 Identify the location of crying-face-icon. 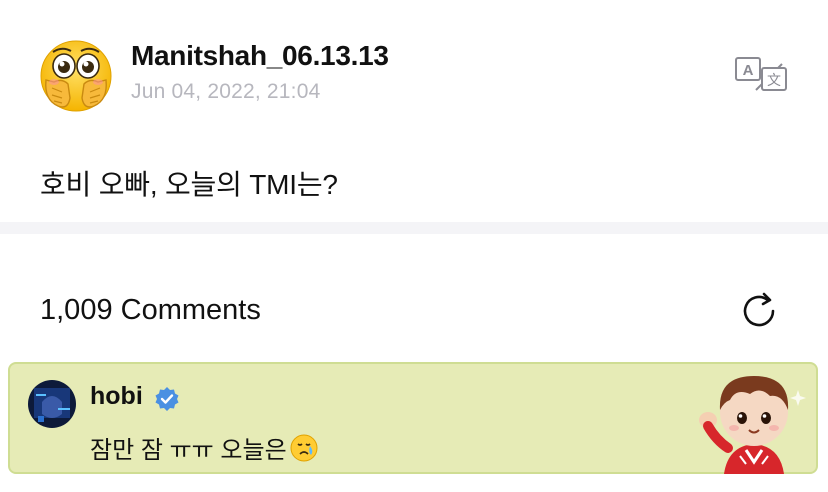
(304, 448).